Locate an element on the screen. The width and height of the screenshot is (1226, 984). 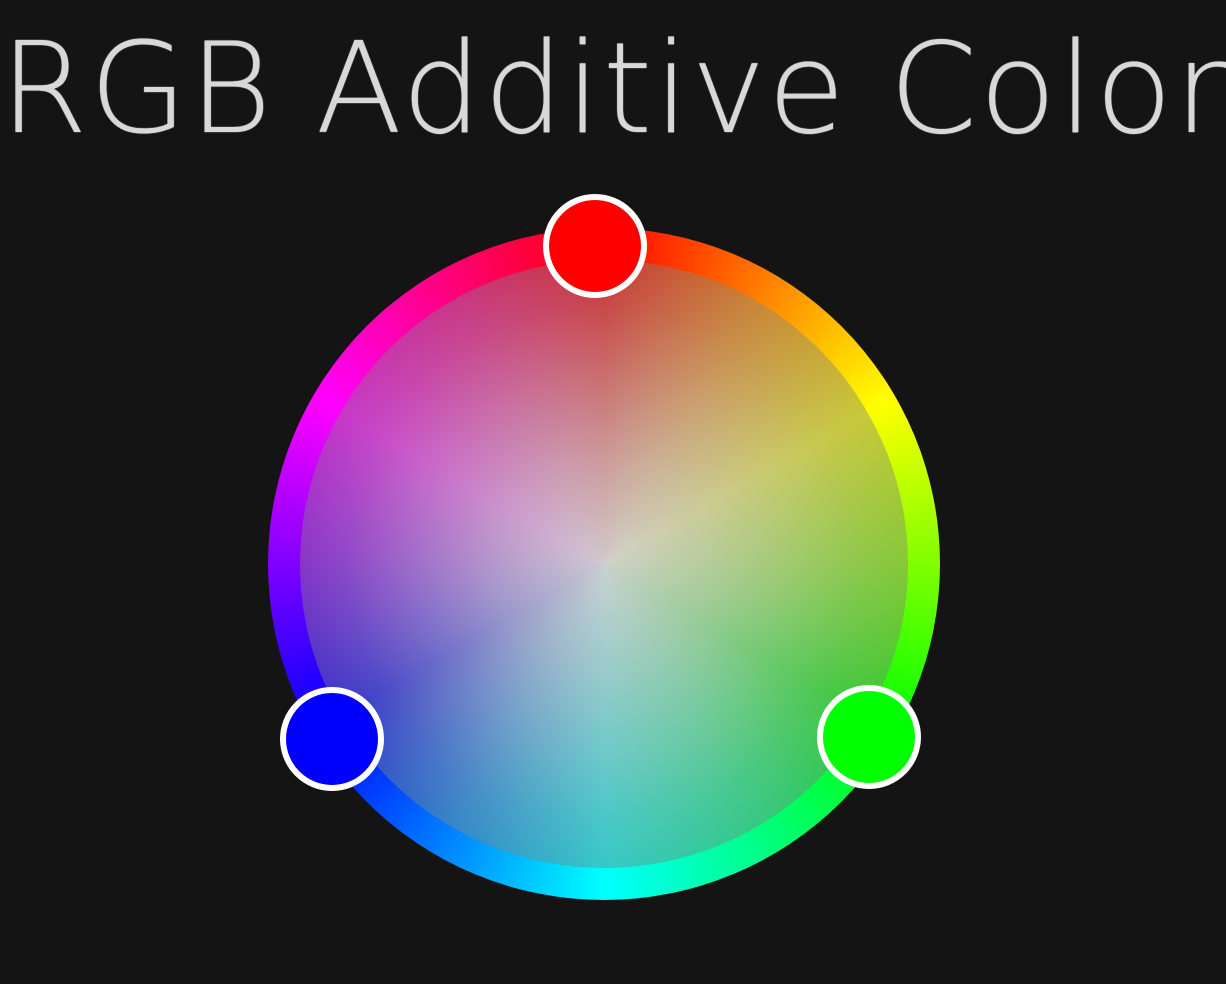
green-handle is located at coordinates (869, 737).